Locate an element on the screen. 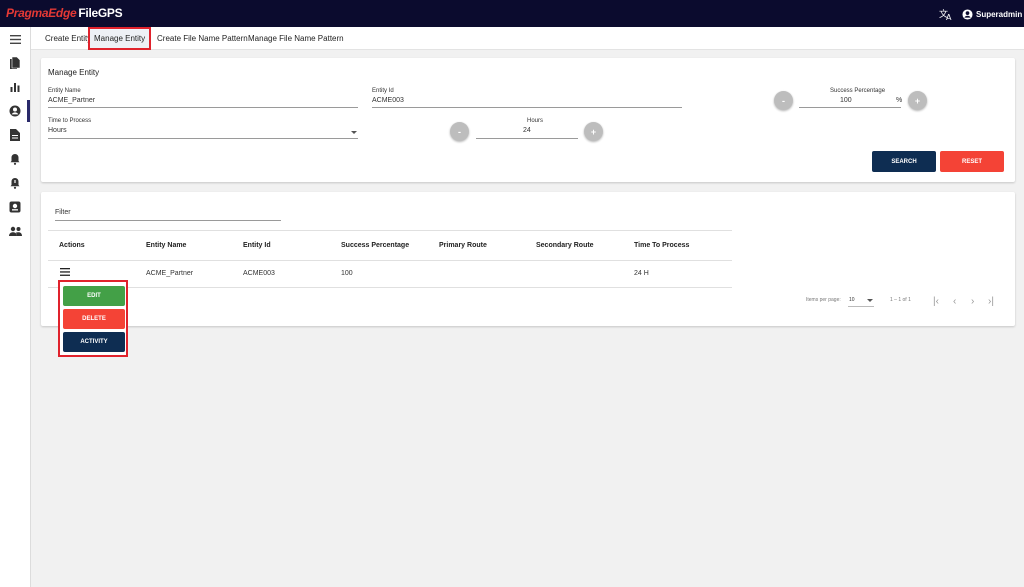  cell-entity-id: ACME003 is located at coordinates (259, 273).